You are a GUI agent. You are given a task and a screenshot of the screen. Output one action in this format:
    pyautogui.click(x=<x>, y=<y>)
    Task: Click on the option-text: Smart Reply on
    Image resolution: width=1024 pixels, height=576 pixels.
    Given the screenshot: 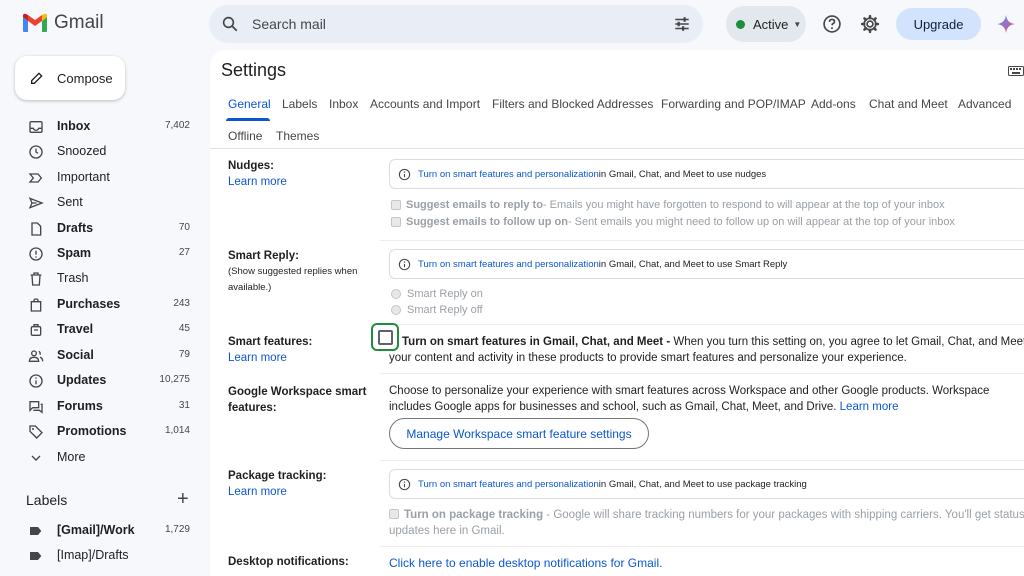 What is the action you would take?
    pyautogui.click(x=445, y=294)
    